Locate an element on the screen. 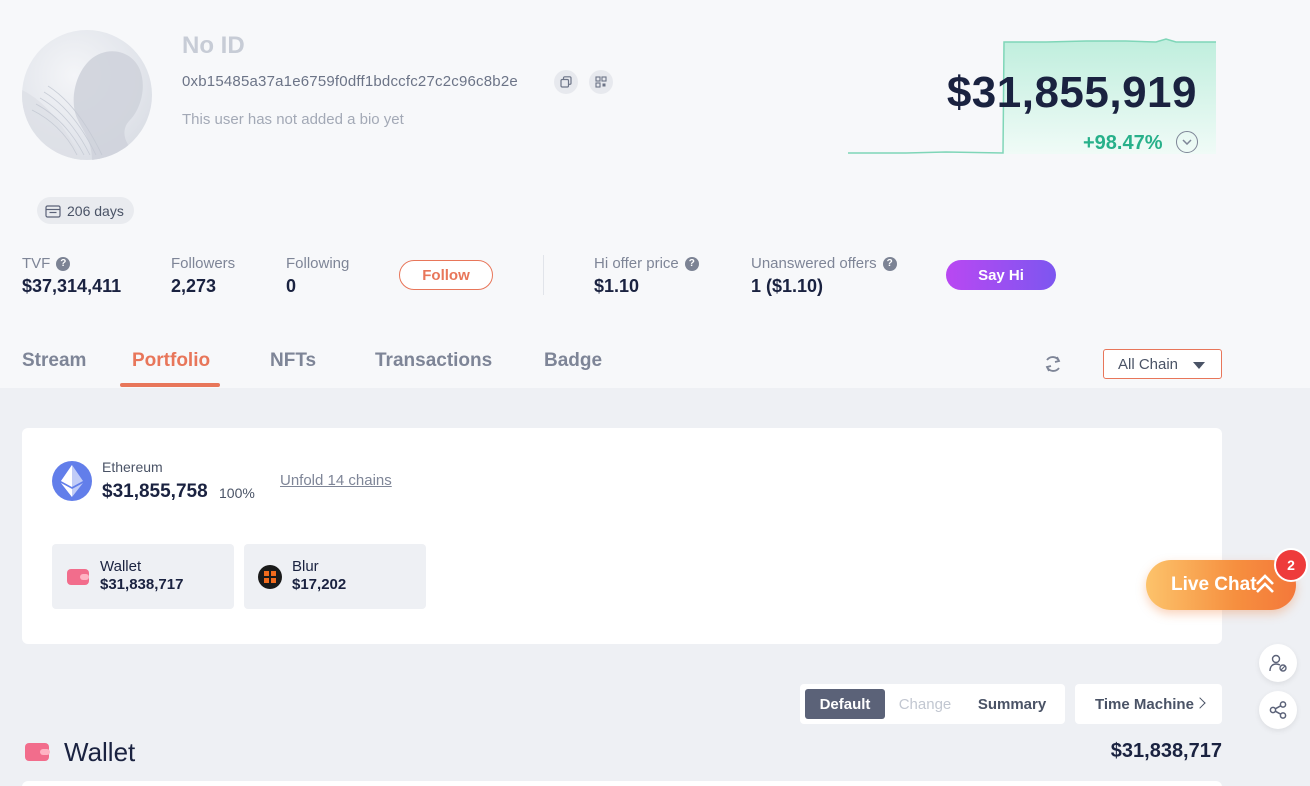 Image resolution: width=1310 pixels, height=786 pixels. share-icon is located at coordinates (1278, 710).